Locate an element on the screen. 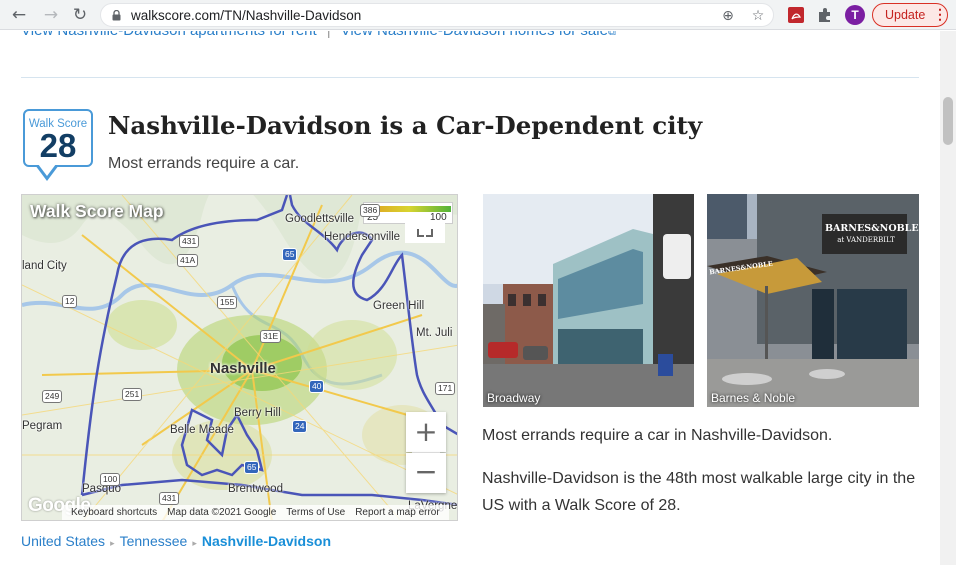  bookmark-star-icon: ☆ is located at coordinates (758, 16).